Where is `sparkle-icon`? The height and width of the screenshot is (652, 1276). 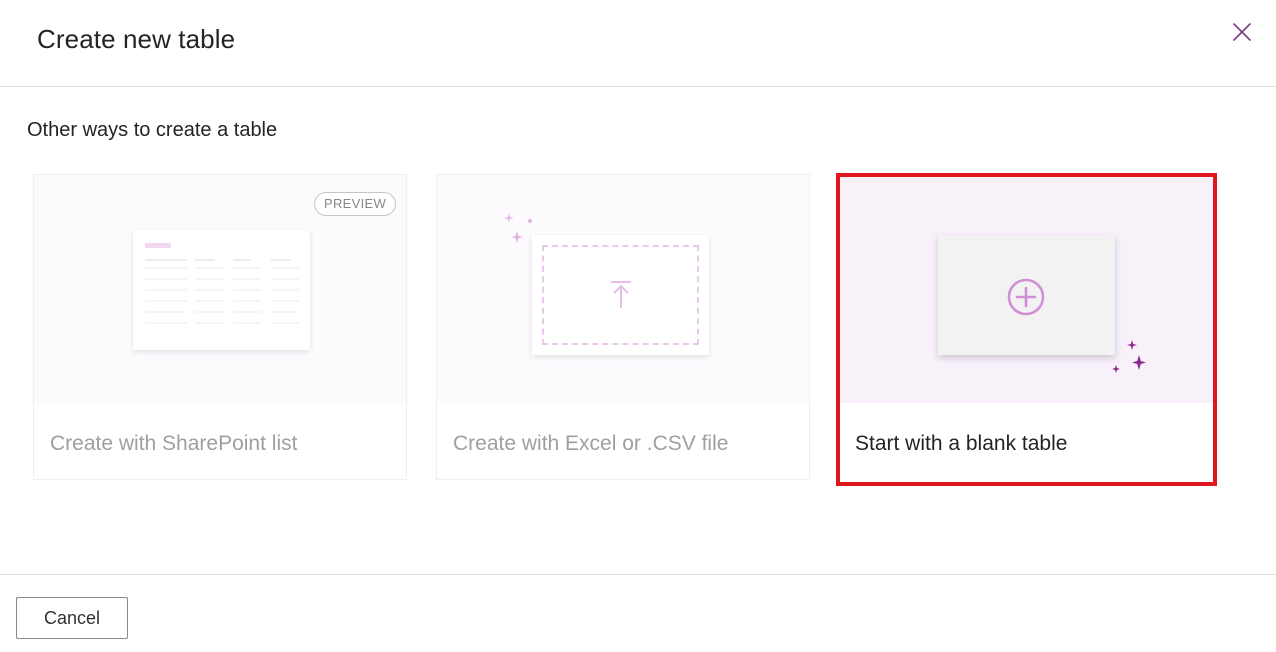
sparkle-icon is located at coordinates (1129, 356).